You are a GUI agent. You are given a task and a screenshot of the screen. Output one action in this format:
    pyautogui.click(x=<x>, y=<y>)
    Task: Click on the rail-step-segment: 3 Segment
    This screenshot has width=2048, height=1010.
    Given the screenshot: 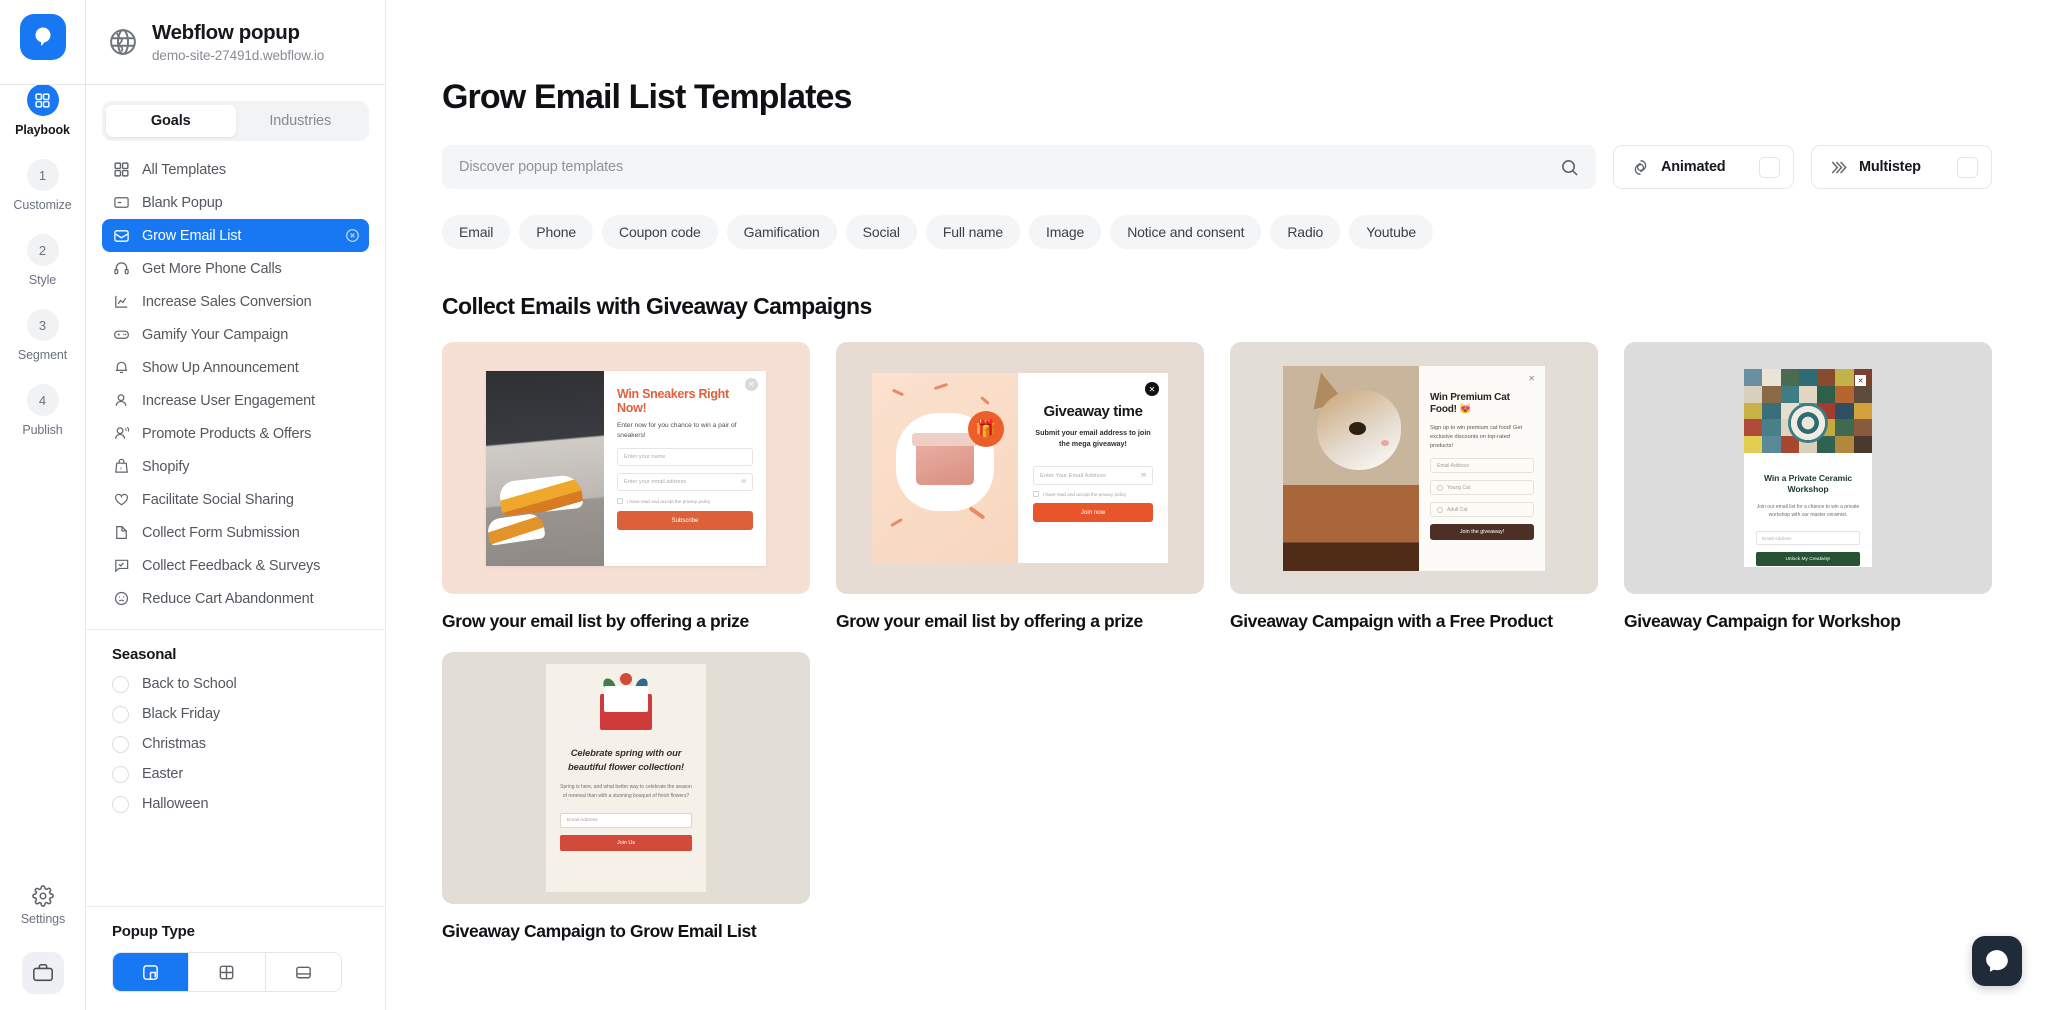 What is the action you would take?
    pyautogui.click(x=42, y=335)
    